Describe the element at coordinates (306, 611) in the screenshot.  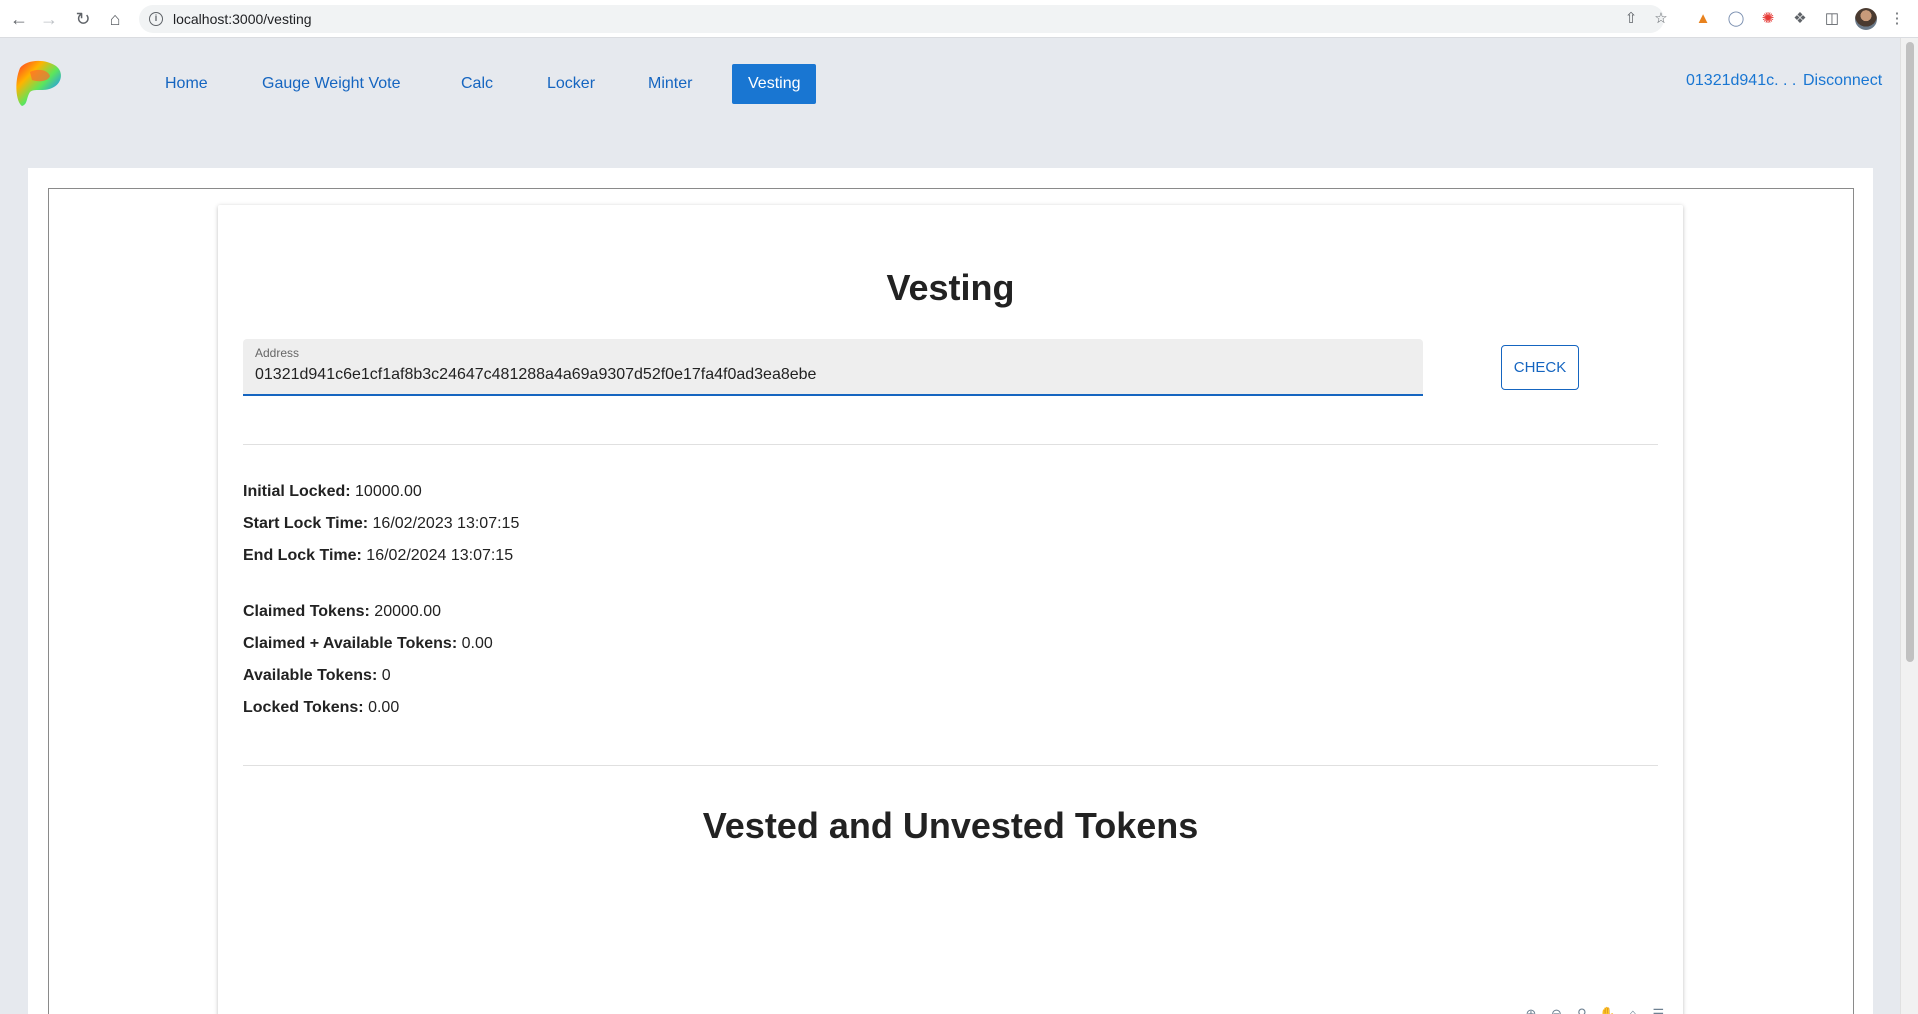
I see `info-label: Claimed Tokens:` at that location.